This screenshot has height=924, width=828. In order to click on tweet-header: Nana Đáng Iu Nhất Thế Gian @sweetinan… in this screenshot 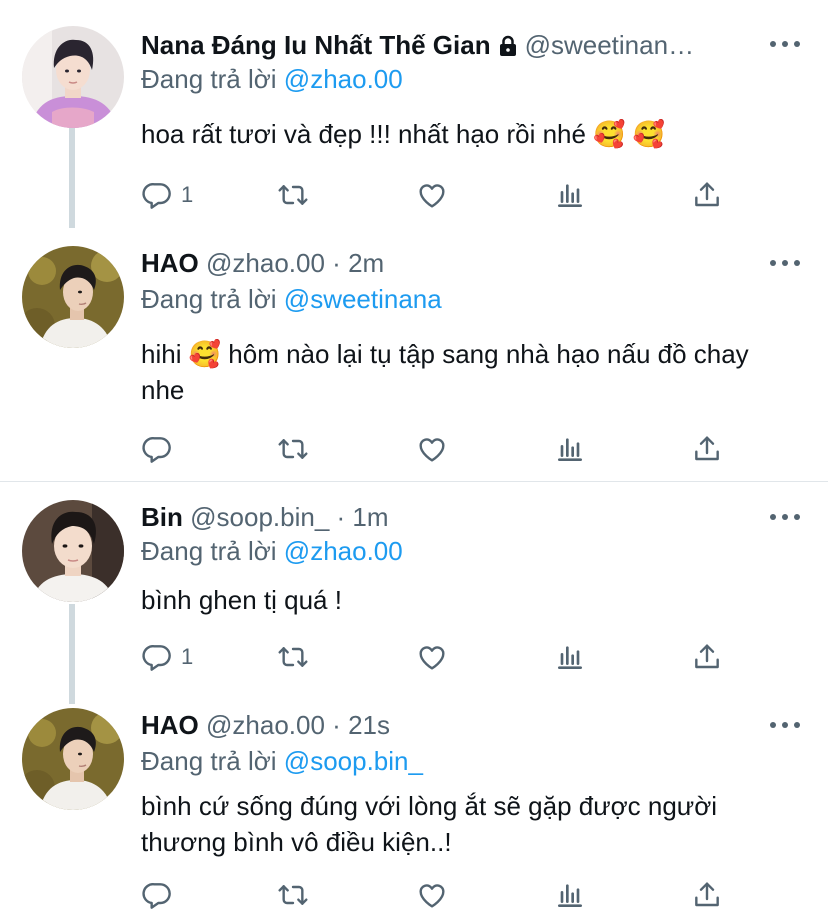, I will do `click(449, 45)`.